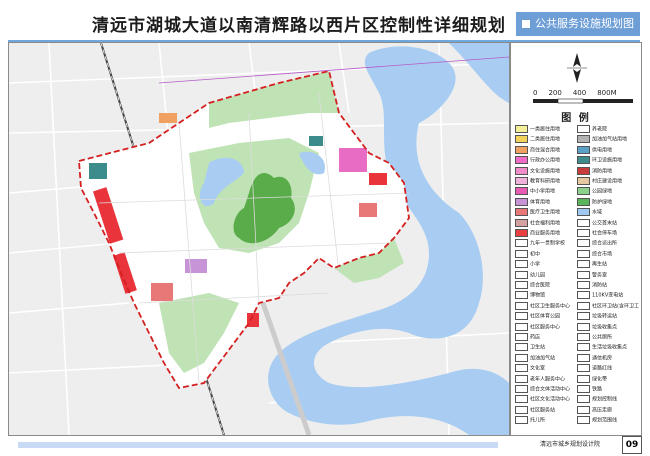  I want to click on title-bar: 清远市湖城大道以南清辉路以西片区控制性详细规划 公共服务设施规划图, so click(324, 24).